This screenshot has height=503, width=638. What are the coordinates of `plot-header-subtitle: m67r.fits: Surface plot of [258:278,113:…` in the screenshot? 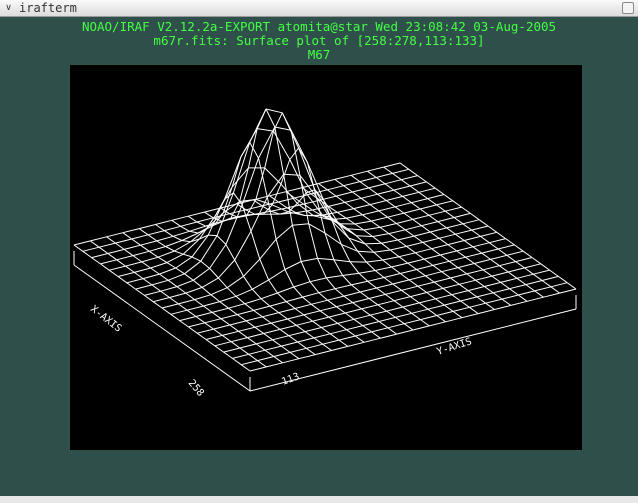 It's located at (319, 40).